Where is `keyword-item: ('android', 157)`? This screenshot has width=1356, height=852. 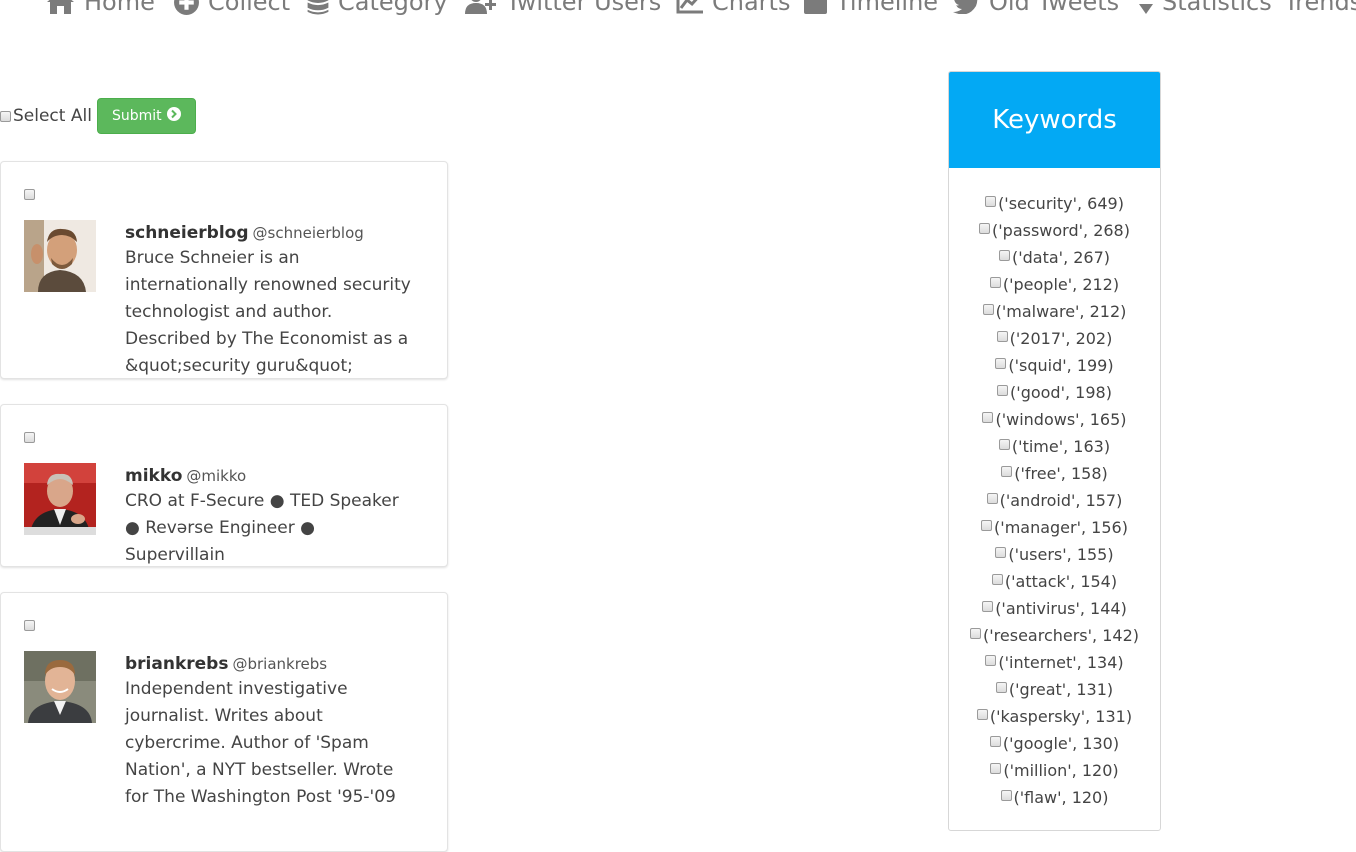
keyword-item: ('android', 157) is located at coordinates (1054, 500).